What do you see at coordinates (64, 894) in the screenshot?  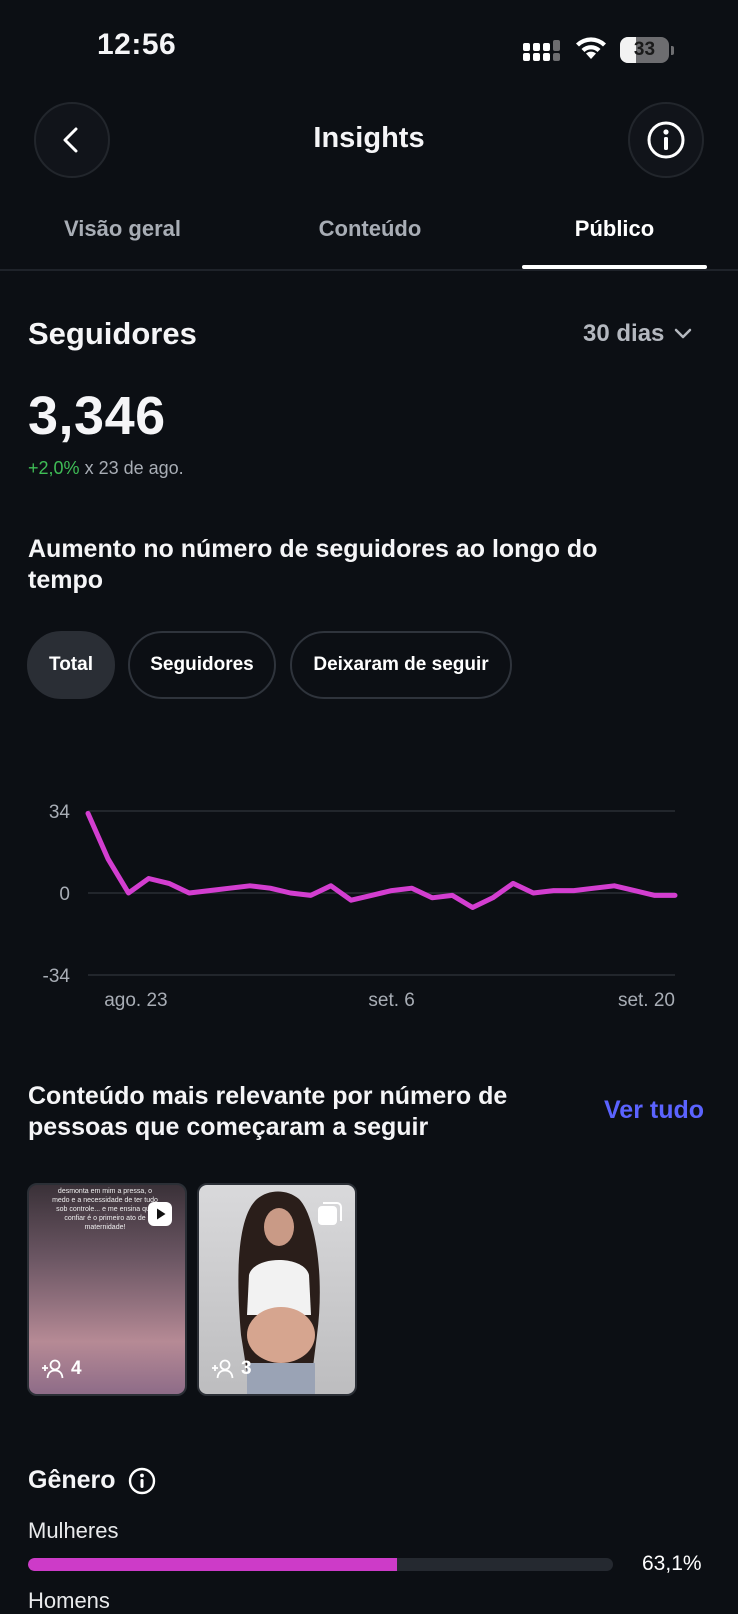 I see `chart-y-tick-label: 0` at bounding box center [64, 894].